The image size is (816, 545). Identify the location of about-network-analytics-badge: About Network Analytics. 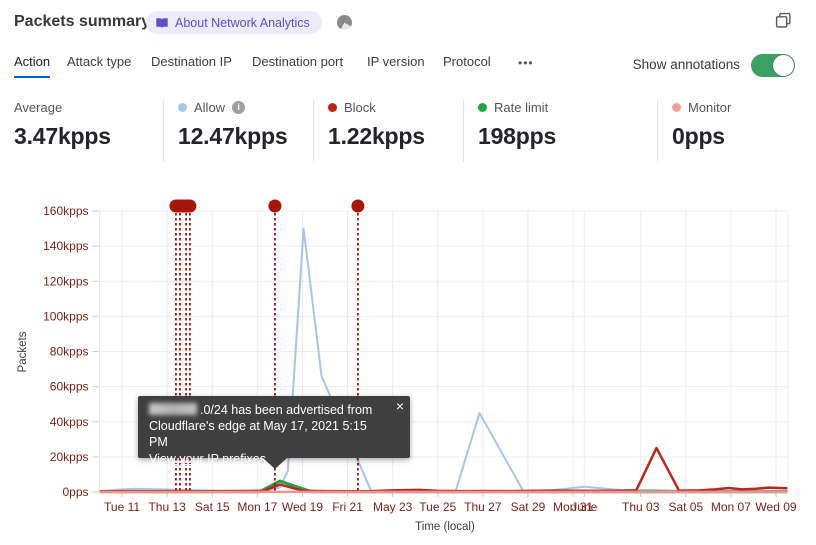
(234, 22).